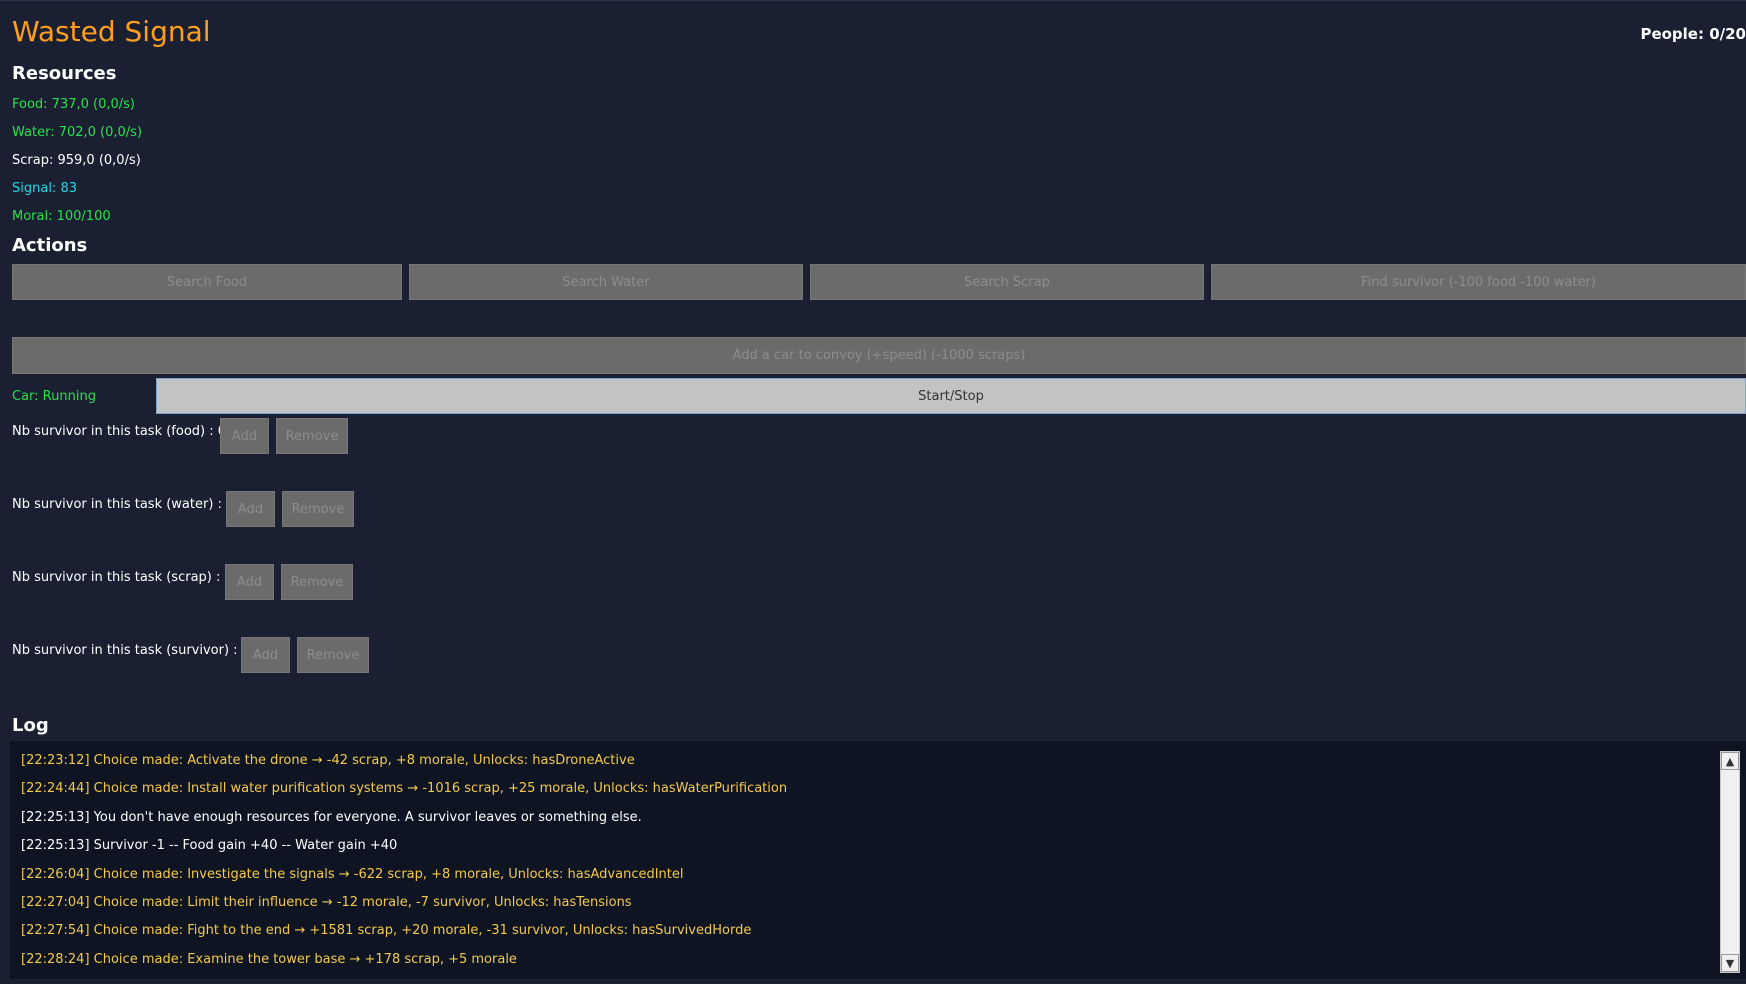 This screenshot has height=984, width=1746. Describe the element at coordinates (250, 509) in the screenshot. I see `task-water-add-button: Add` at that location.